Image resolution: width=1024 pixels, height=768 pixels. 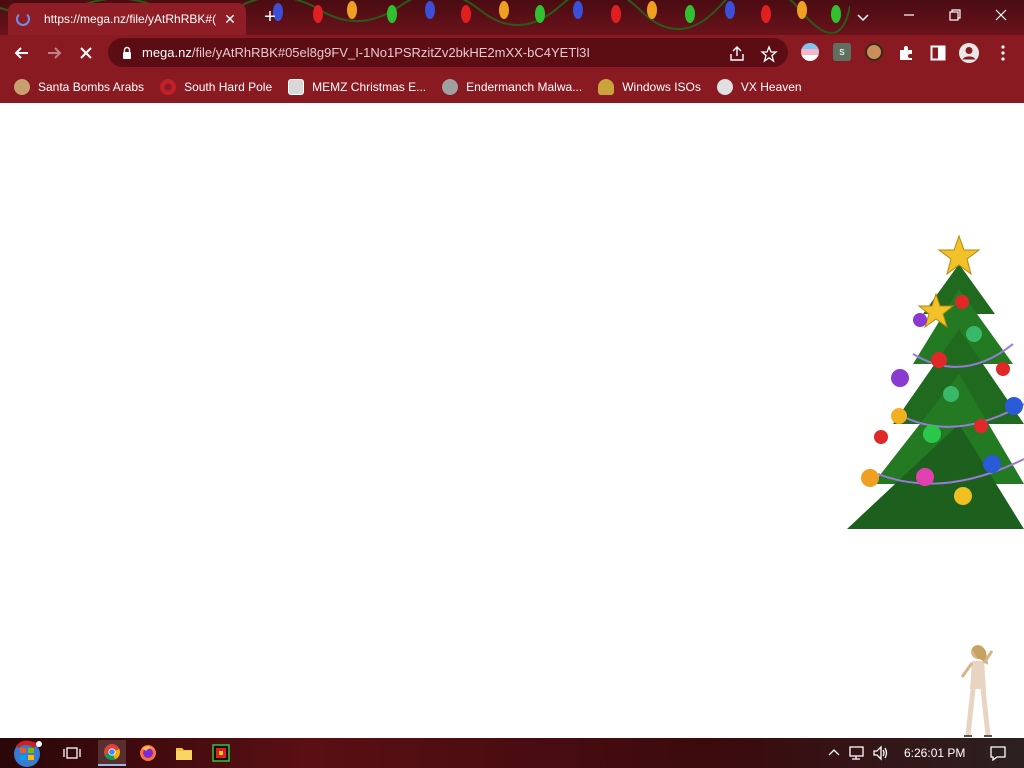 I want to click on memz-app-icon, so click(x=221, y=753).